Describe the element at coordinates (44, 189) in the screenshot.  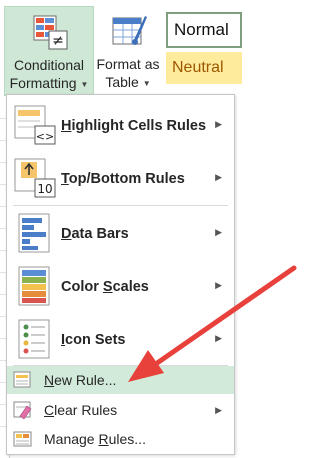
I see `svg-text: 10` at that location.